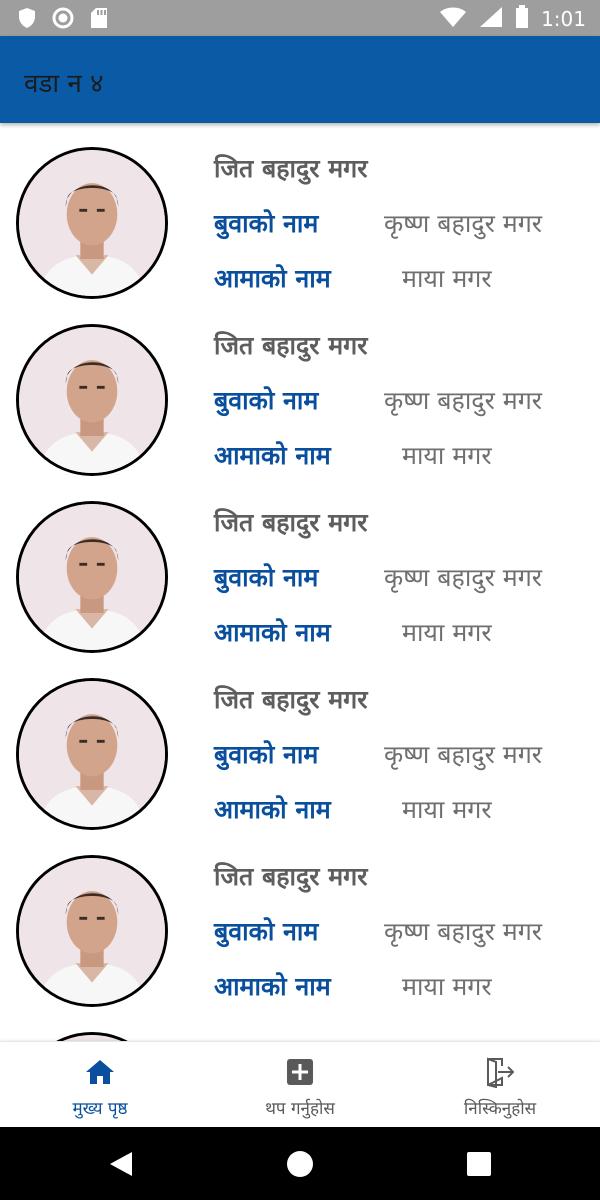  I want to click on status-time: 1:01, so click(563, 19).